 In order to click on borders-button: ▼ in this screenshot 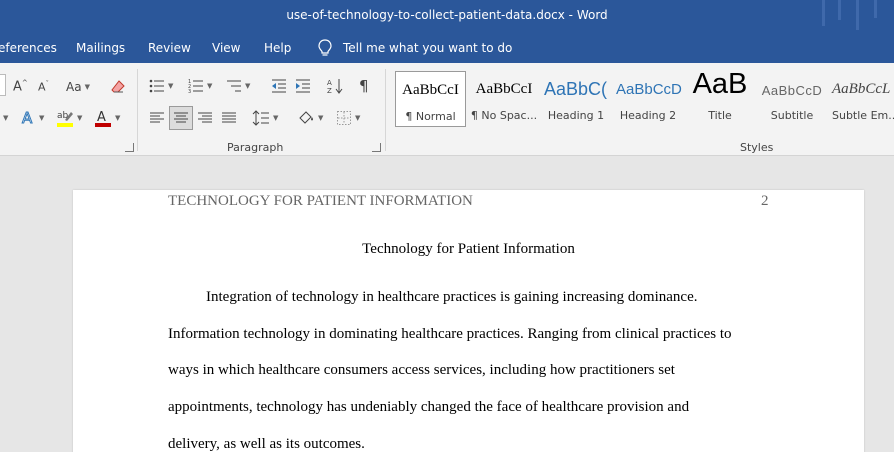, I will do `click(348, 118)`.